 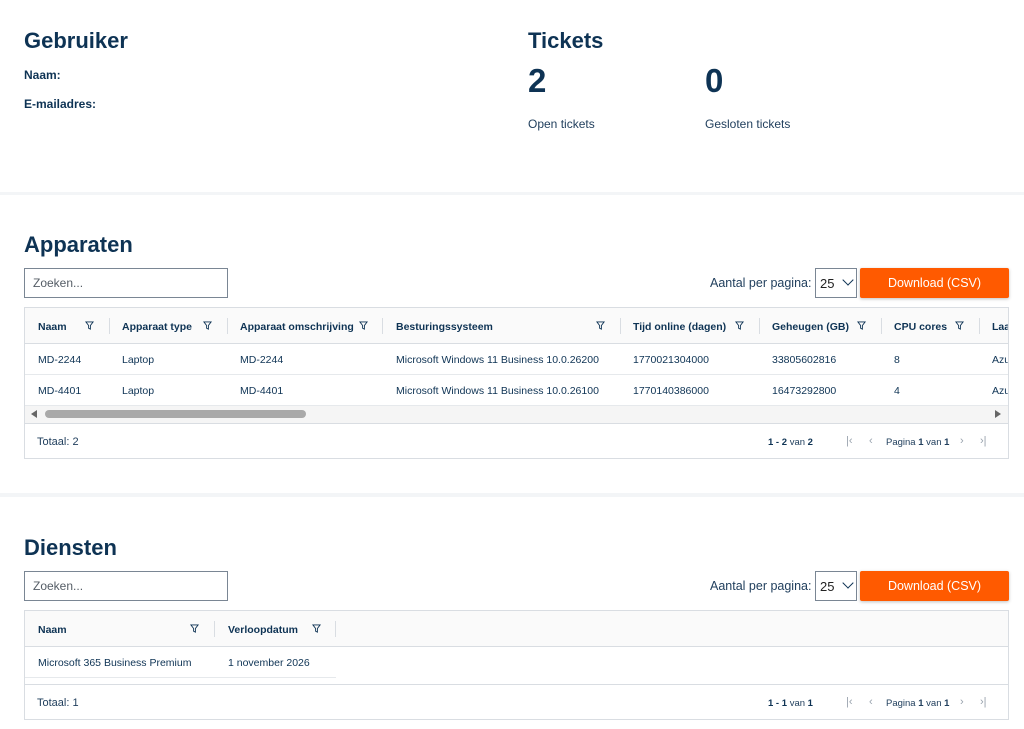 What do you see at coordinates (115, 663) in the screenshot?
I see `cell-naam: Microsoft 365 Business Premium` at bounding box center [115, 663].